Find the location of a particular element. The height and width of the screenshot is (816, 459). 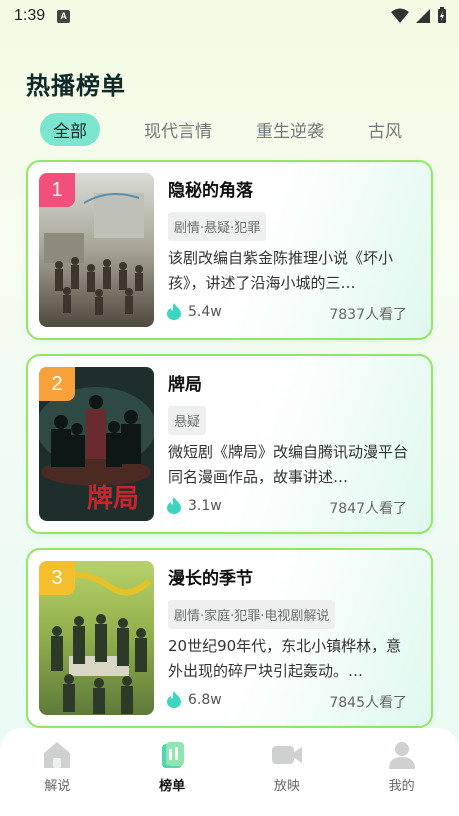

nav-label: 我的 is located at coordinates (401, 786).